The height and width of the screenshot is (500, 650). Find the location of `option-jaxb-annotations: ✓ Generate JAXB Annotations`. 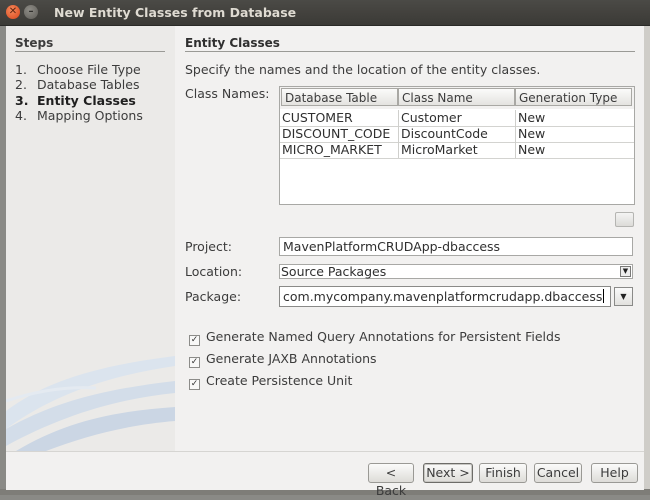

option-jaxb-annotations: ✓ Generate JAXB Annotations is located at coordinates (283, 359).